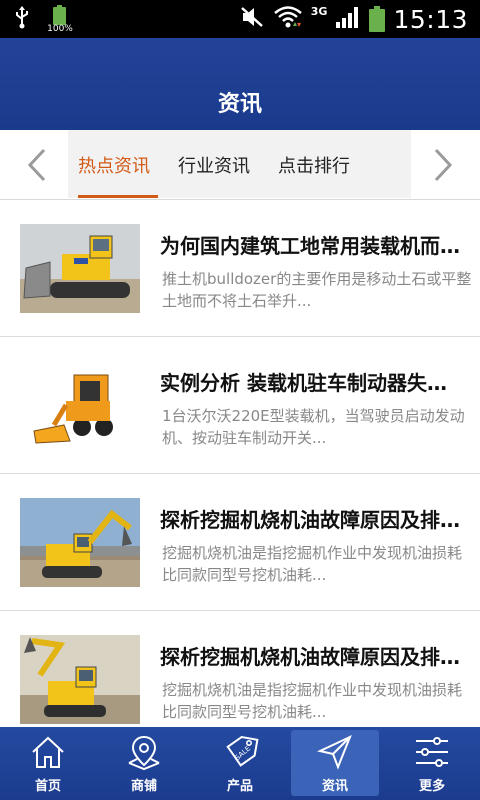 The image size is (480, 800). I want to click on tabs-next-button, so click(443, 165).